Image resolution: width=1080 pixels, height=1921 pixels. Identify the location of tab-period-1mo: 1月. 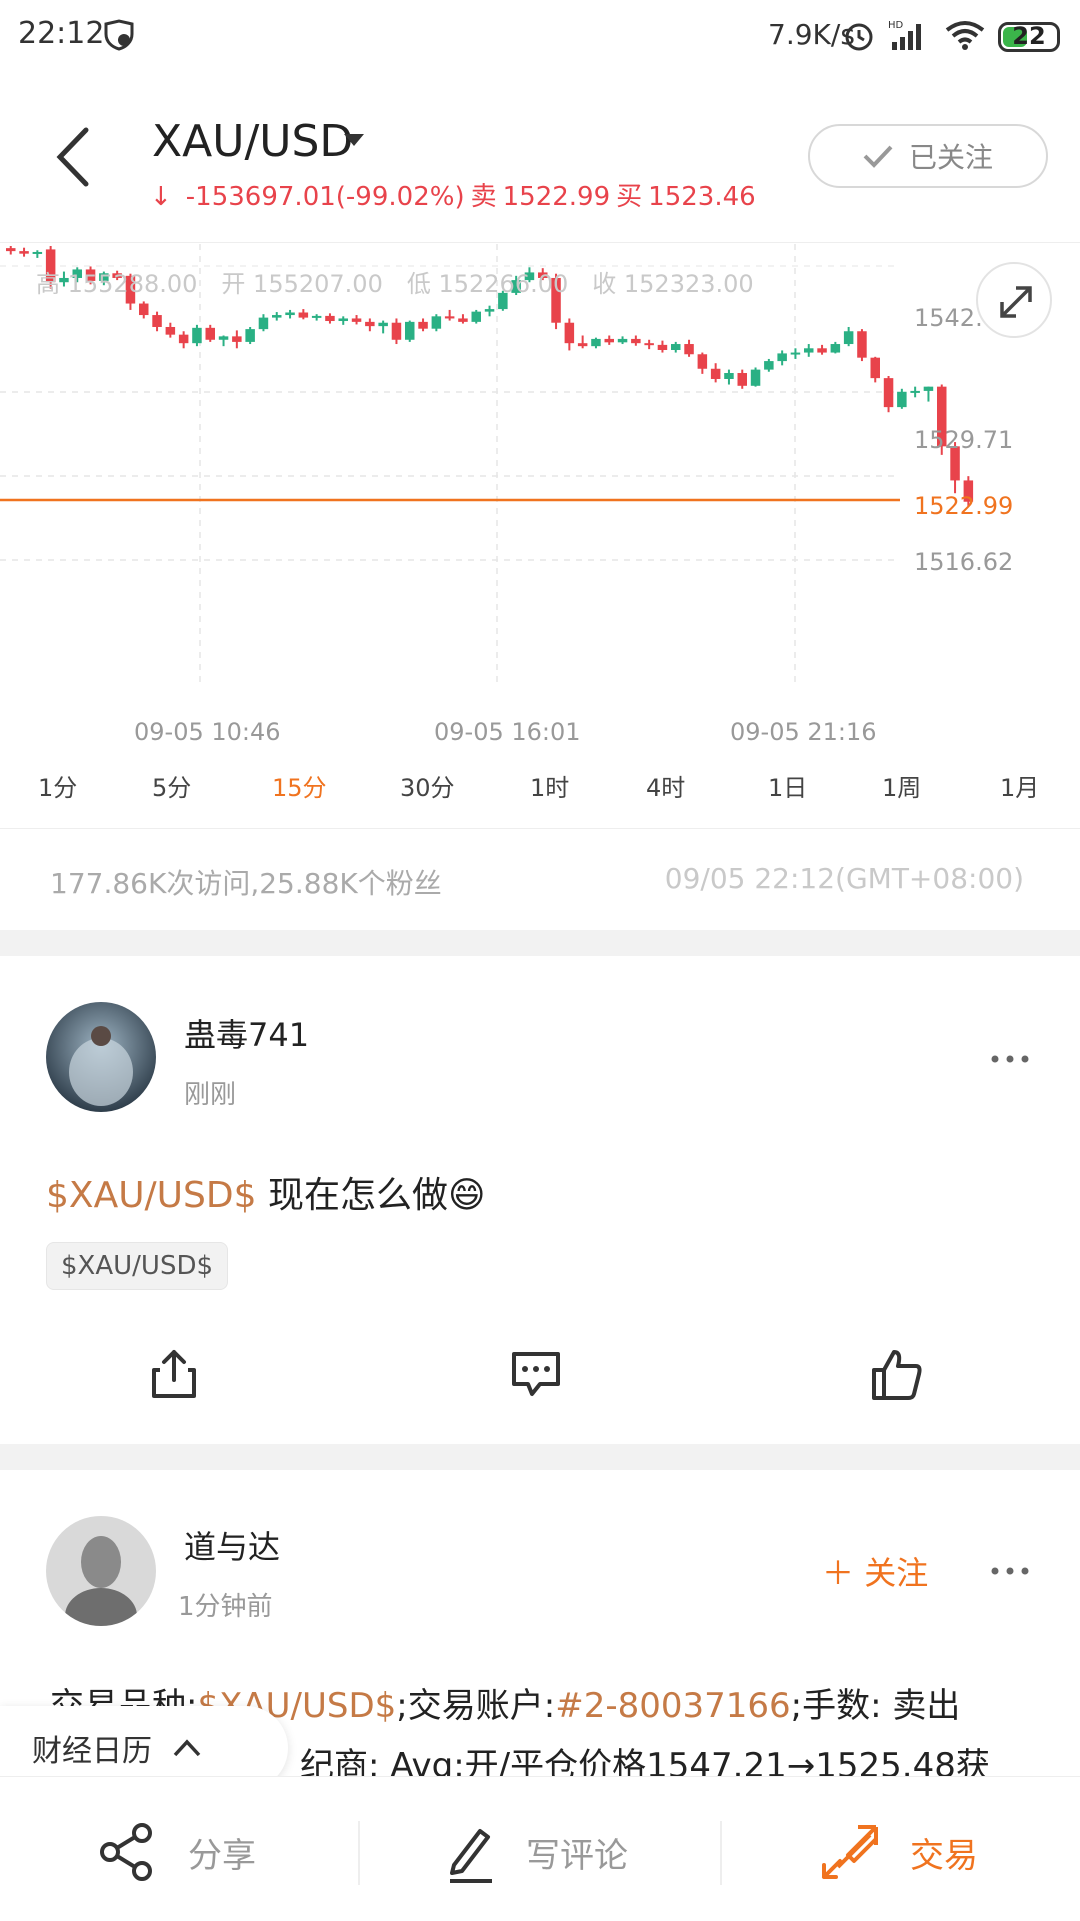
(1019, 785).